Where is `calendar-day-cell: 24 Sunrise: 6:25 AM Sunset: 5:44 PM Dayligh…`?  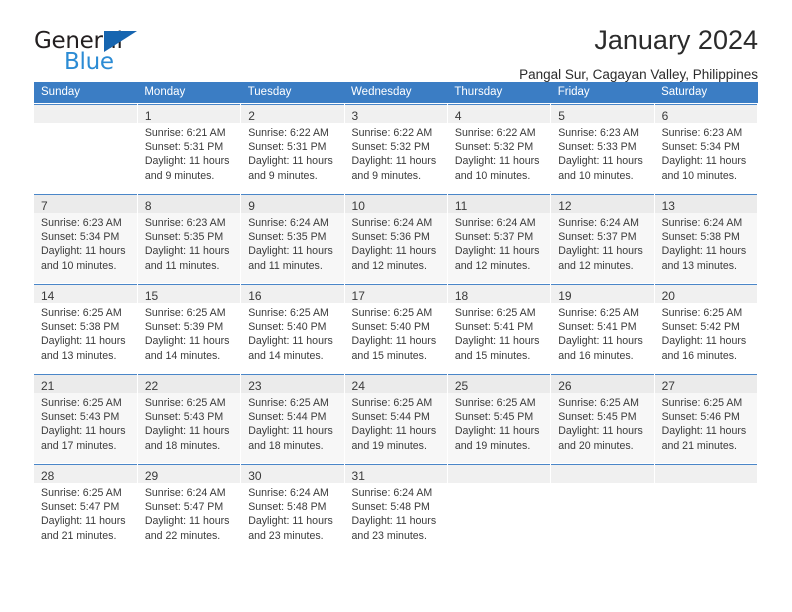 calendar-day-cell: 24 Sunrise: 6:25 AM Sunset: 5:44 PM Dayligh… is located at coordinates (396, 418).